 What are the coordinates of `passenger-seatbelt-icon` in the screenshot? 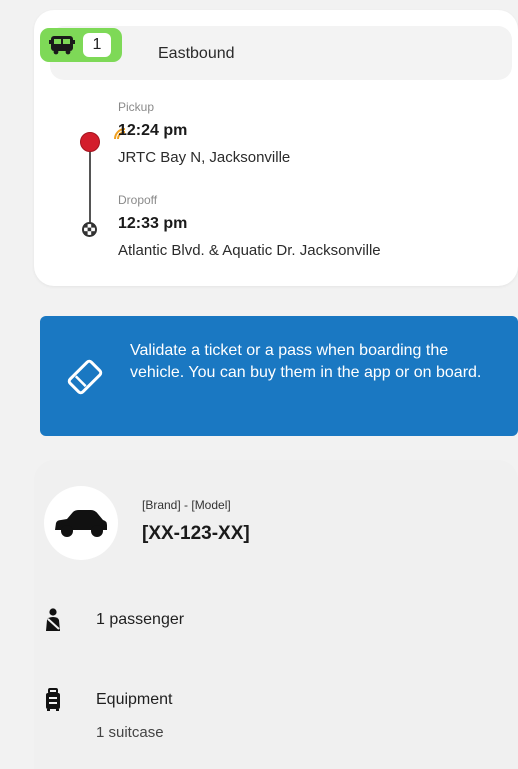 It's located at (53, 619).